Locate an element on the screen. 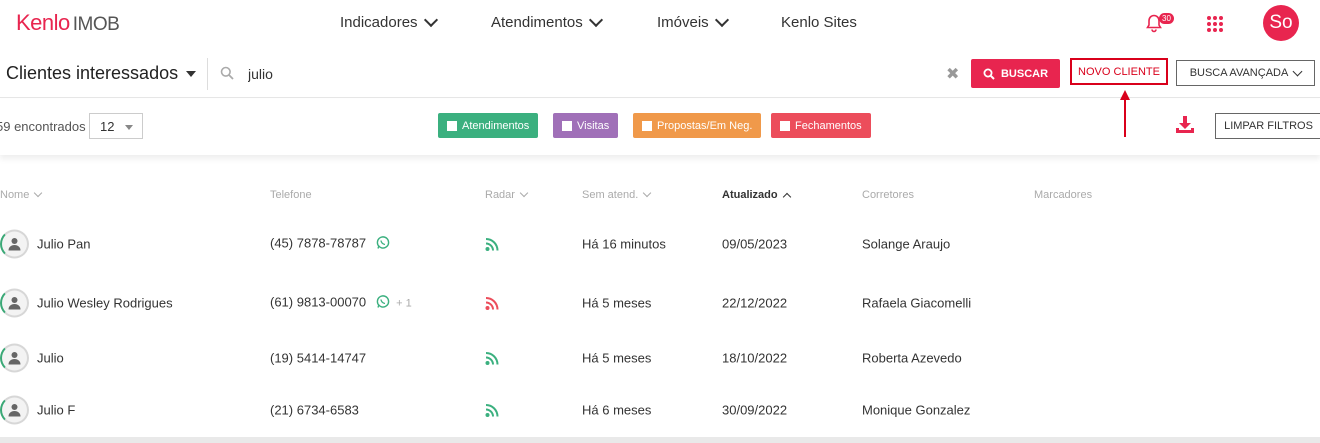 Image resolution: width=1320 pixels, height=443 pixels. updated-date: 18/10/2022 is located at coordinates (755, 358).